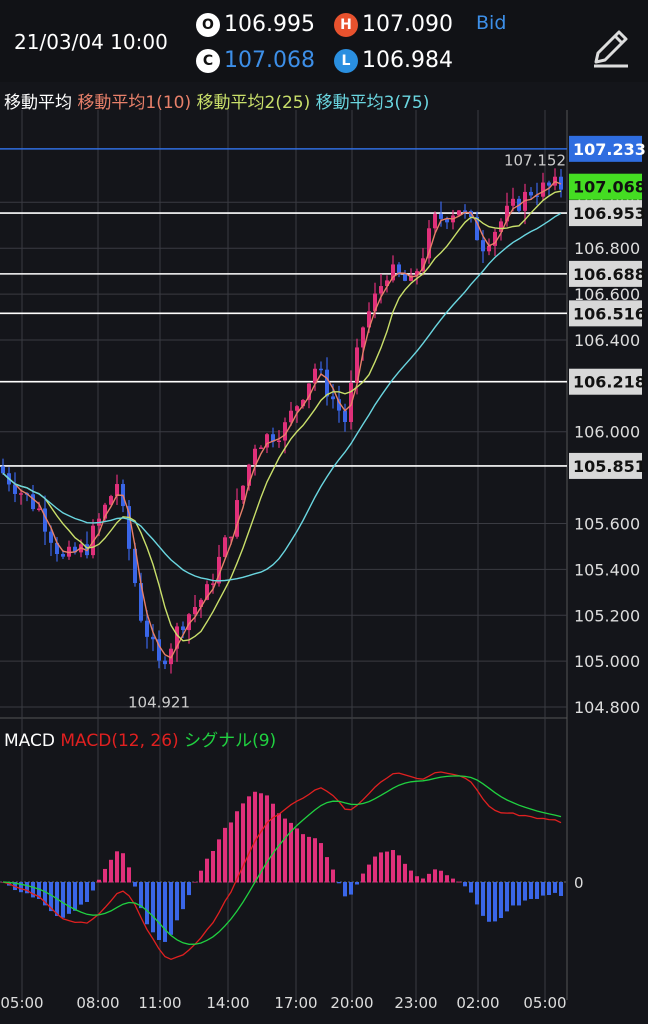  I want to click on macd-legend: MACD MACD(12, 26) シグナル(9), so click(140, 738).